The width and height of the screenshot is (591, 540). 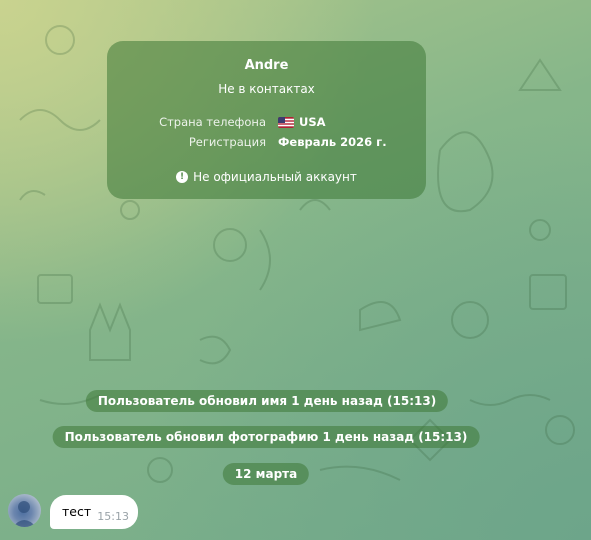 What do you see at coordinates (77, 511) in the screenshot?
I see `message-text: тест` at bounding box center [77, 511].